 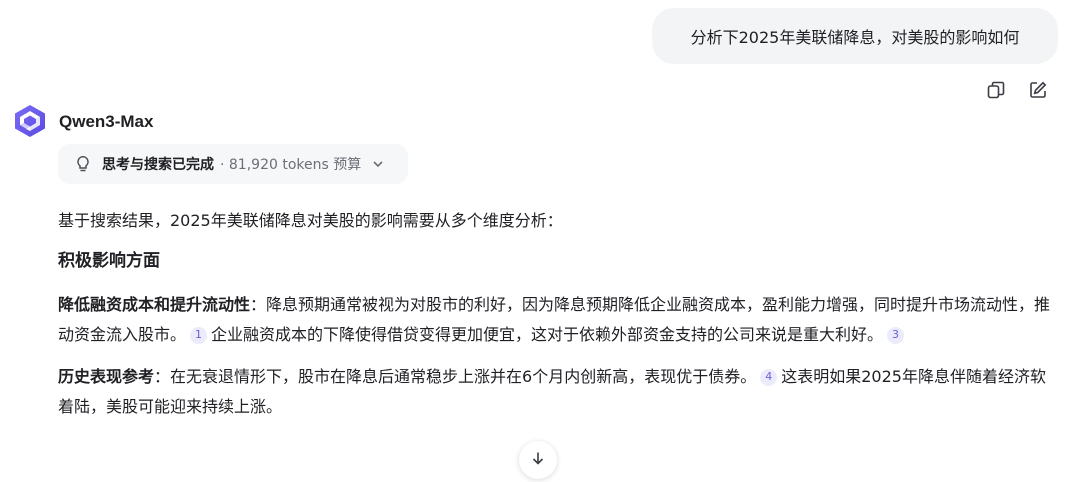 I want to click on user-message-text: 分析下2025年美联储降息，对美股的影响如何, so click(x=855, y=37).